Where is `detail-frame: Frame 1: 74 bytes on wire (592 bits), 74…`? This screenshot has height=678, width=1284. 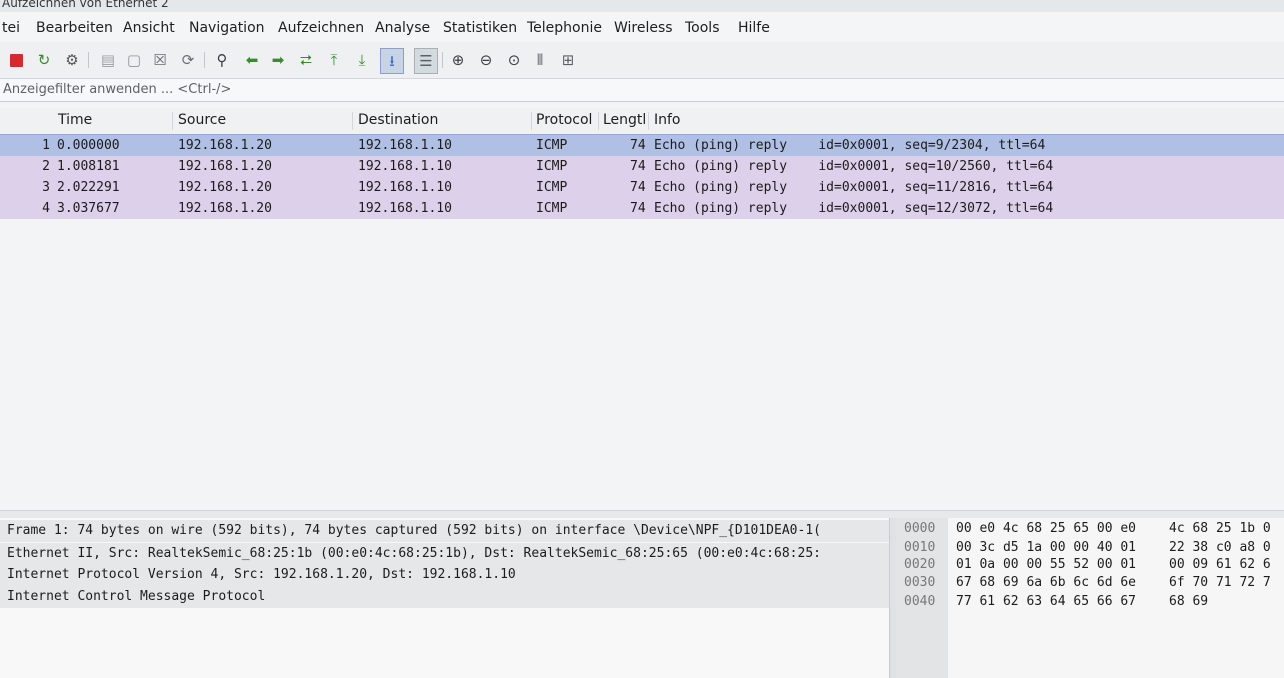
detail-frame: Frame 1: 74 bytes on wire (592 bits), 74… is located at coordinates (444, 531).